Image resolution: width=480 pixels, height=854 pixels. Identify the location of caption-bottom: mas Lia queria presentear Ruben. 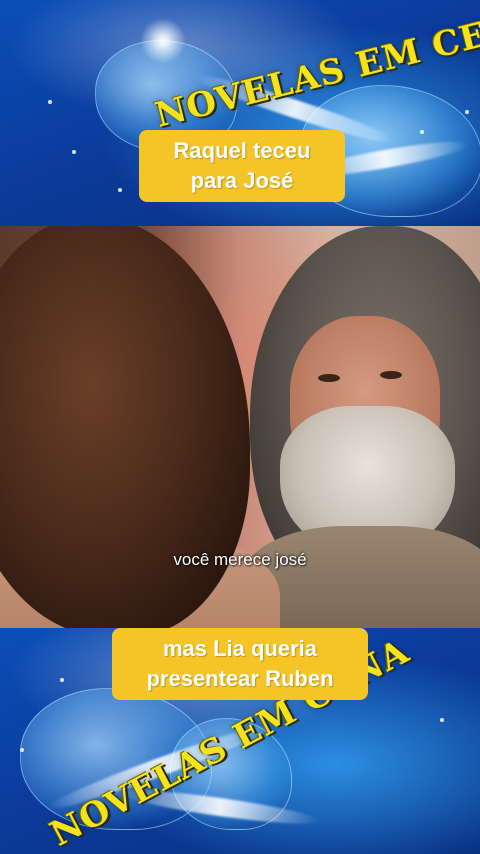
(240, 664).